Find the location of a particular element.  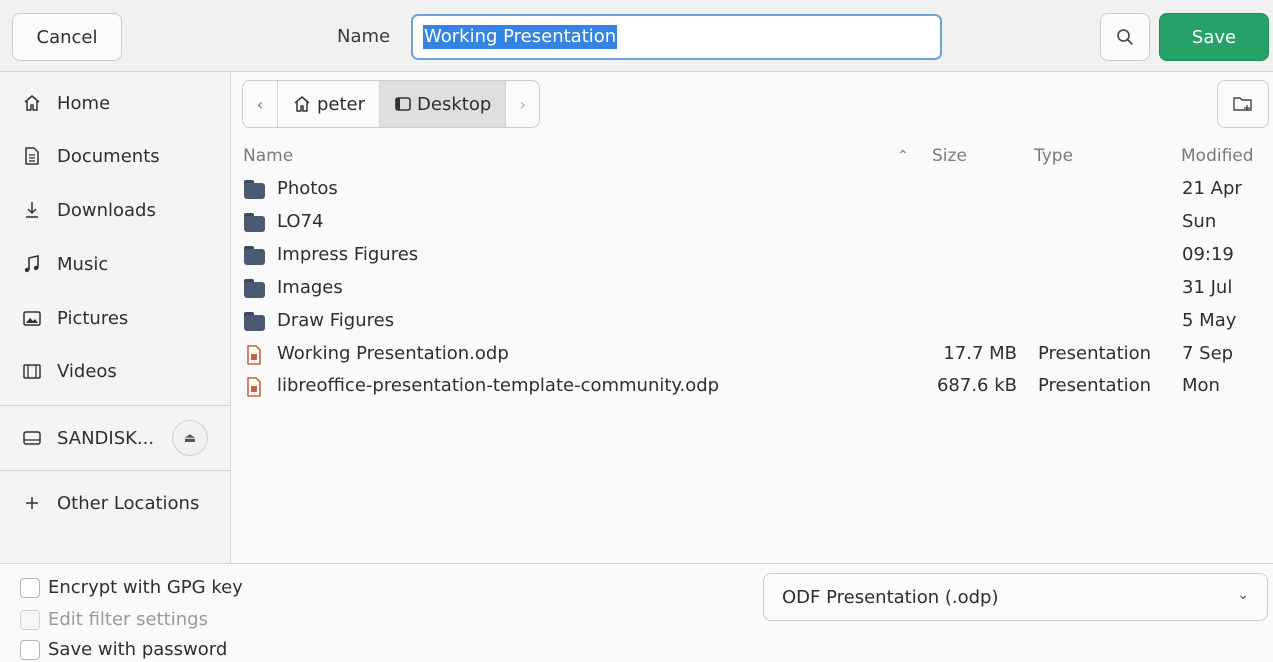

search-button is located at coordinates (1125, 37).